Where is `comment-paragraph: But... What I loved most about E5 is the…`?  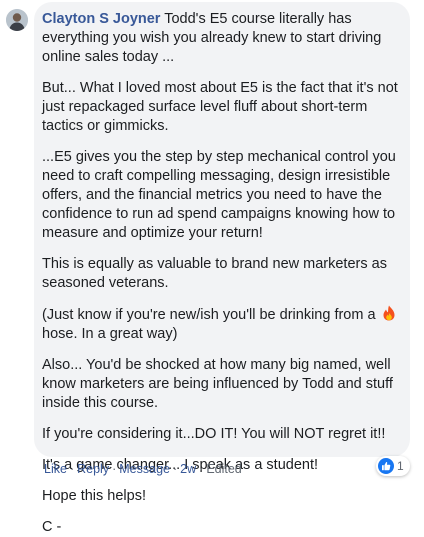 comment-paragraph: But... What I loved most about E5 is the… is located at coordinates (220, 107).